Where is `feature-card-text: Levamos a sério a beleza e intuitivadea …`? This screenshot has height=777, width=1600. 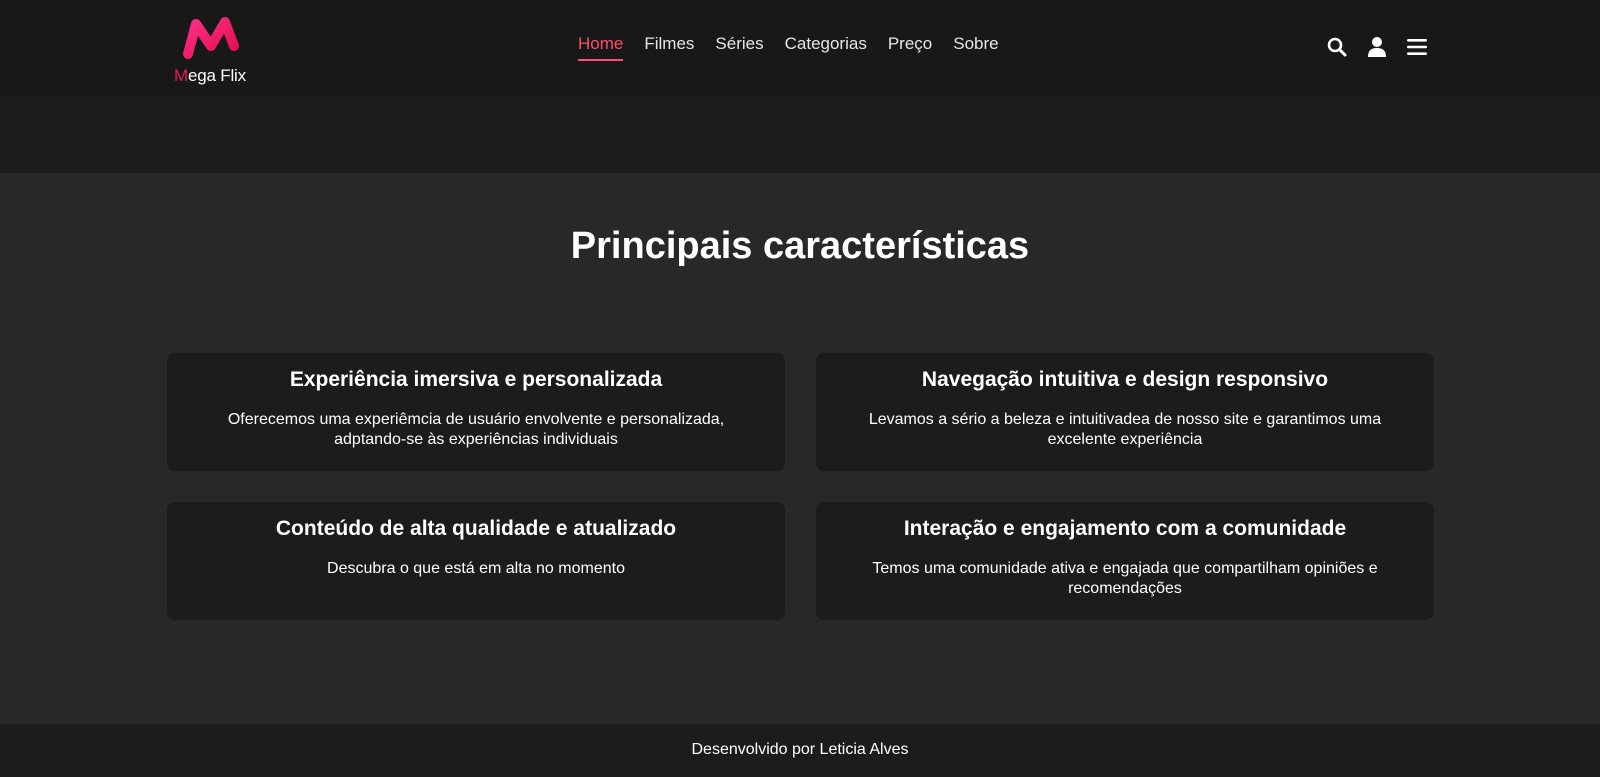 feature-card-text: Levamos a sério a beleza e intuitivadea … is located at coordinates (1125, 429).